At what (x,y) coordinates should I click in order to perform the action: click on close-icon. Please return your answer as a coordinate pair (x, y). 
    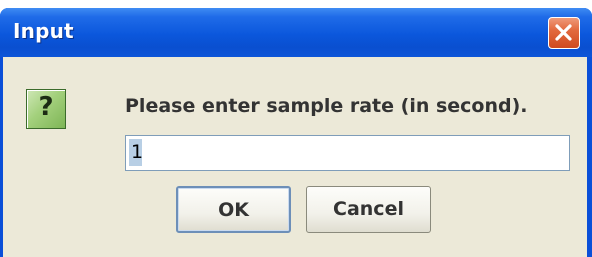
    Looking at the image, I should click on (563, 32).